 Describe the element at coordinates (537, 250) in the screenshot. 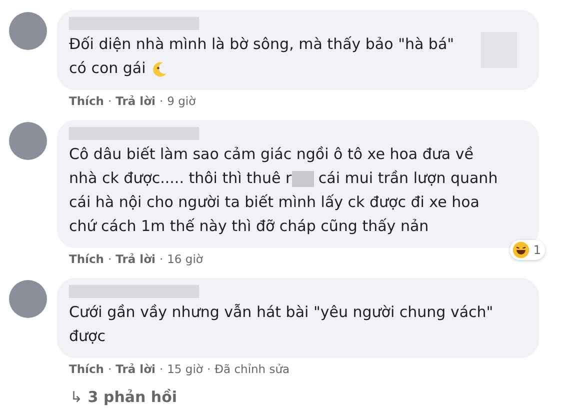

I see `reaction-count: 1` at that location.